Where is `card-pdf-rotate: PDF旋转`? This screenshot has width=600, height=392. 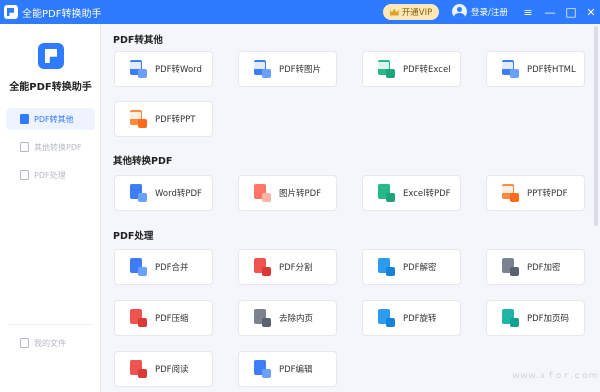 card-pdf-rotate: PDF旋转 is located at coordinates (411, 318).